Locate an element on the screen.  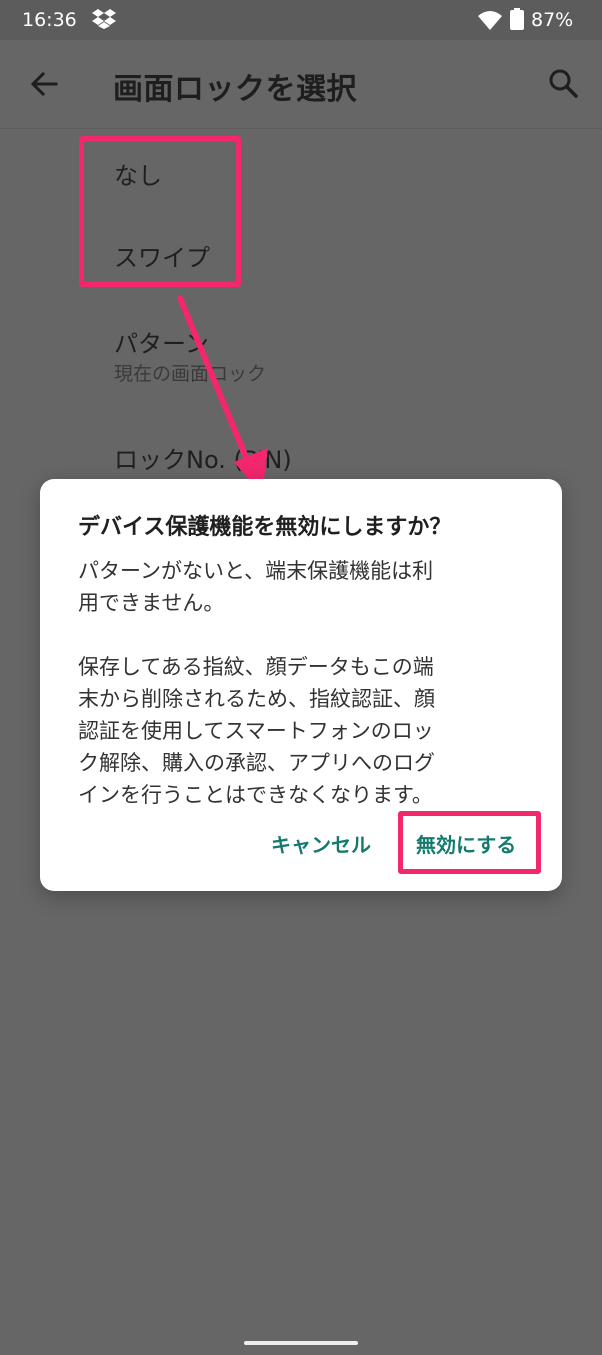
dialog-text-line: ク解除、購入の承認、アプリへのログ is located at coordinates (256, 763).